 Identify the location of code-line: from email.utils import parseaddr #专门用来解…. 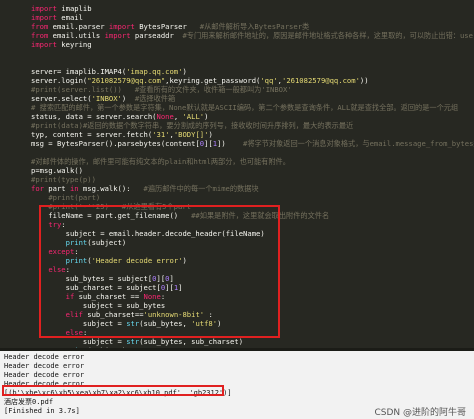
(252, 35).